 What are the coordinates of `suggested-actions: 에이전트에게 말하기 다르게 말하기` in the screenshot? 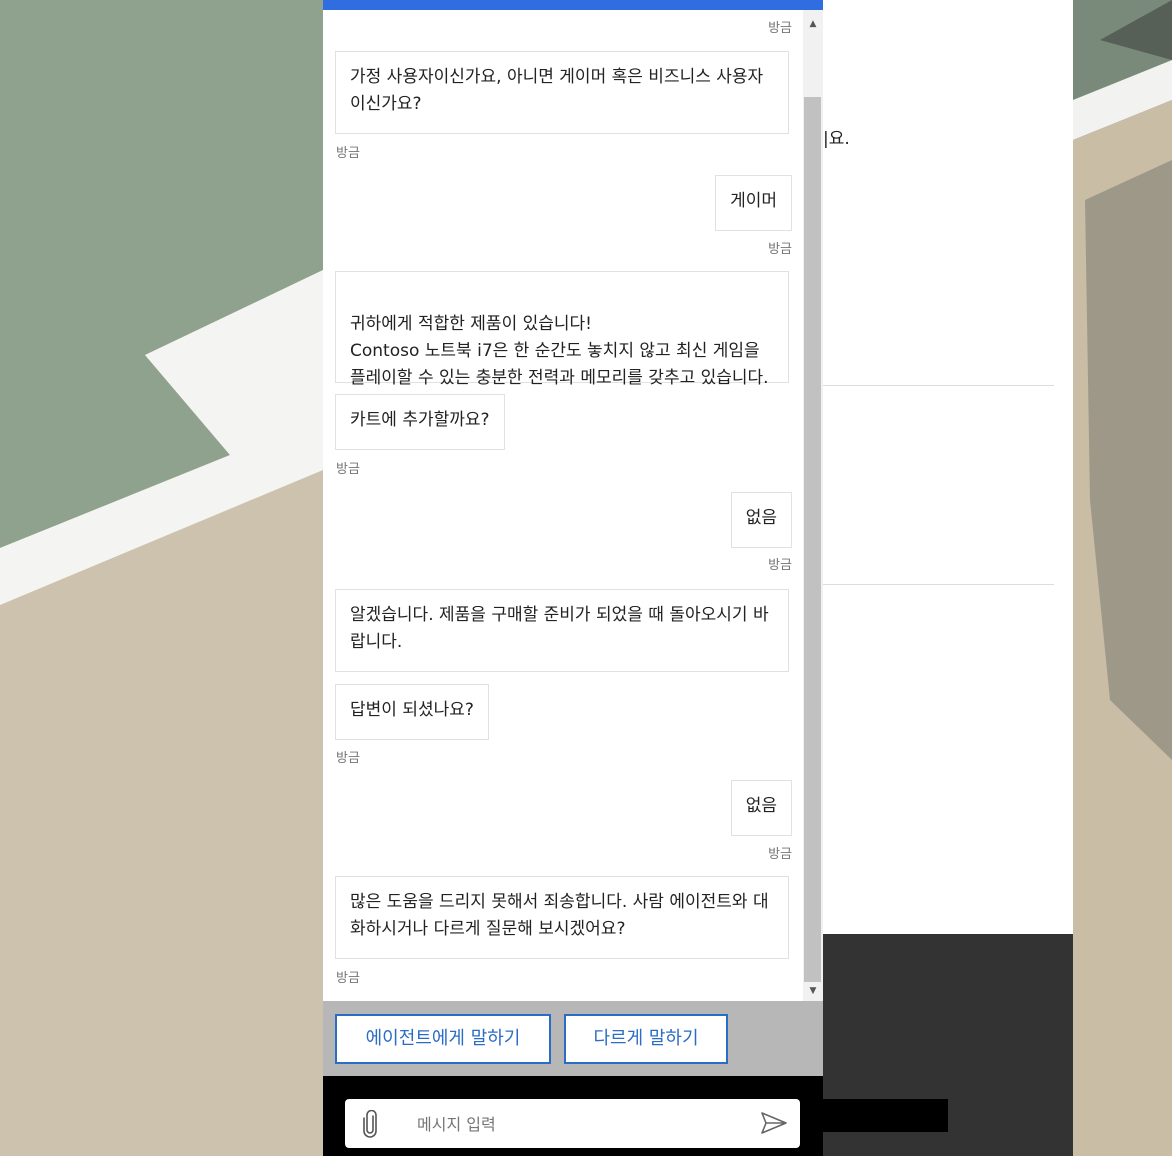 It's located at (573, 1038).